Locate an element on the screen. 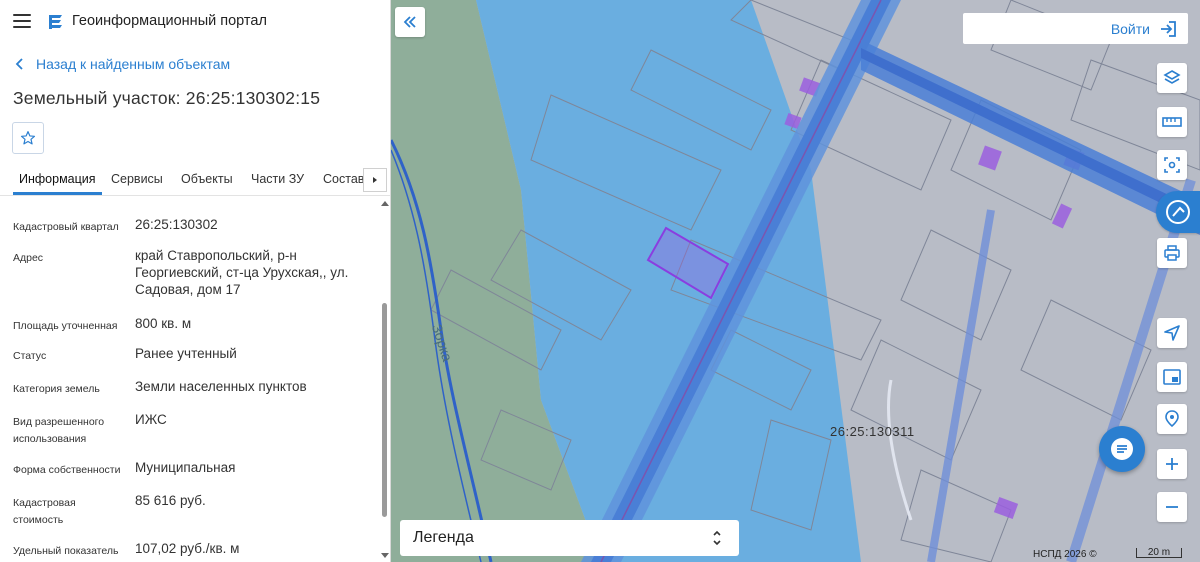 This screenshot has height=562, width=1200. print-icon is located at coordinates (1172, 253).